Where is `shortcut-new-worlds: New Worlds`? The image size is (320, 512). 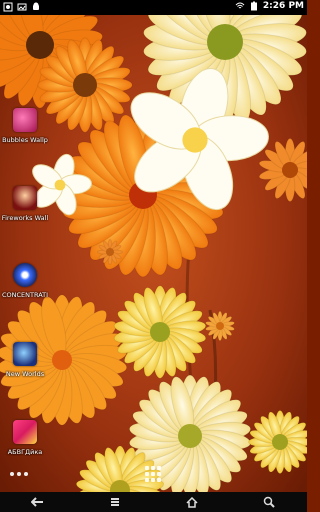 shortcut-new-worlds: New Worlds is located at coordinates (25, 360).